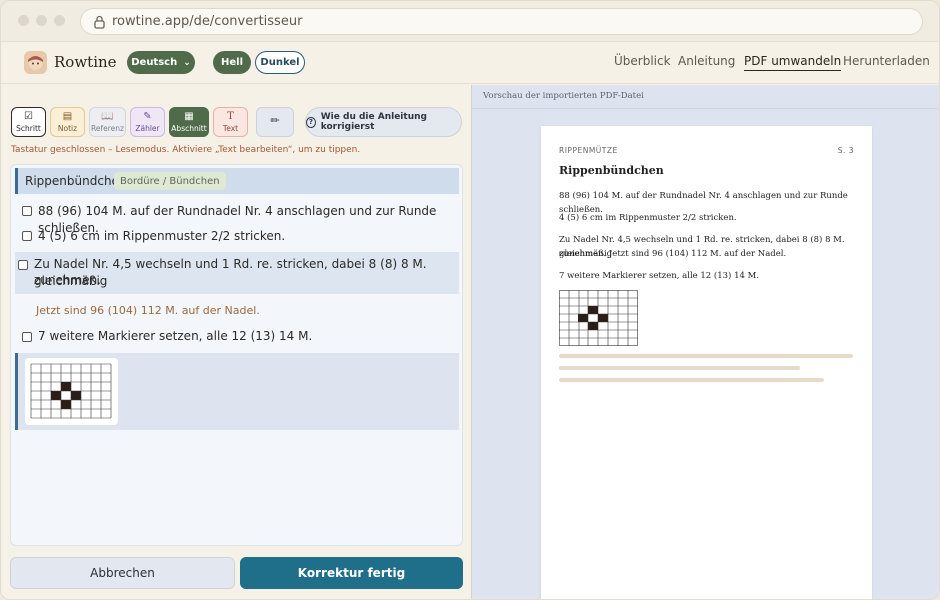 The height and width of the screenshot is (600, 940). I want to click on tool-step-label: Schritt, so click(28, 128).